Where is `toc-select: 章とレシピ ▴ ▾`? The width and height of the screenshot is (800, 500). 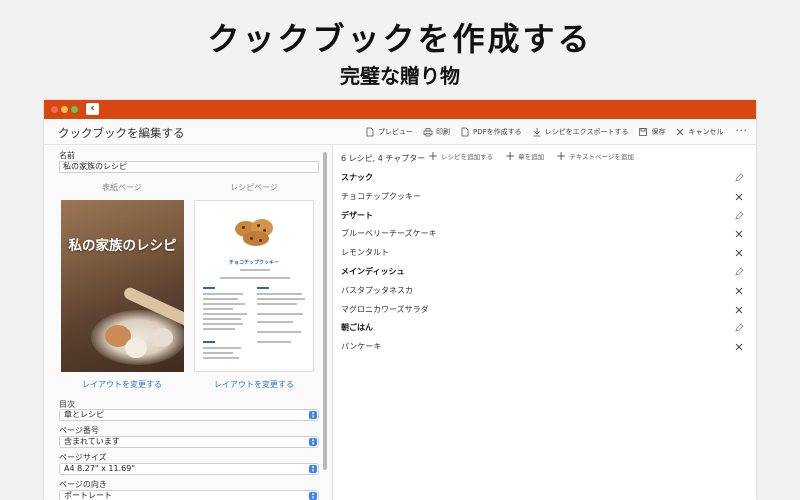 toc-select: 章とレシピ ▴ ▾ is located at coordinates (189, 415).